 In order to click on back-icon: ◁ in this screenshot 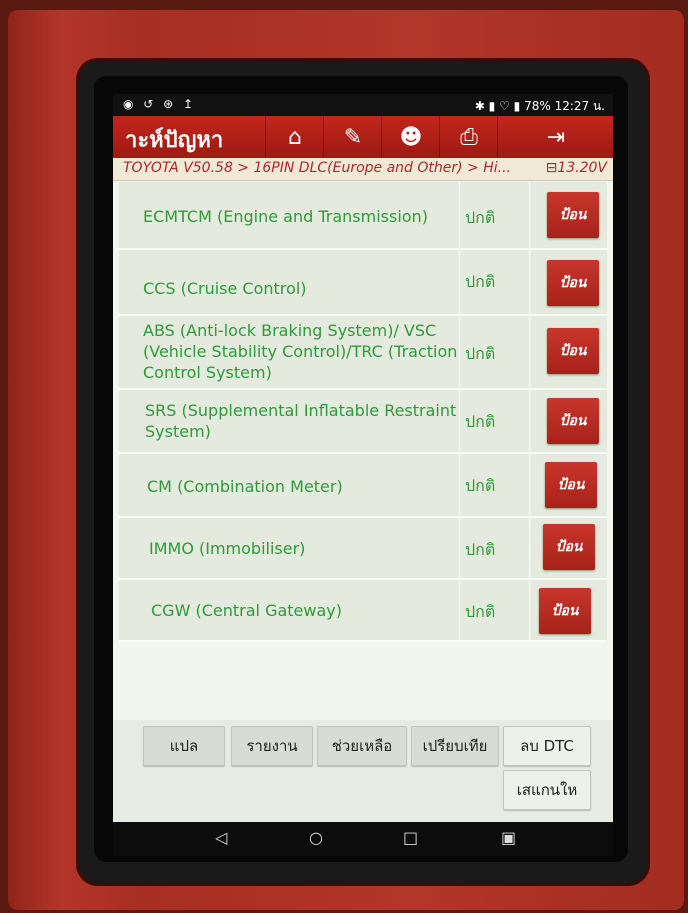, I will do `click(221, 837)`.